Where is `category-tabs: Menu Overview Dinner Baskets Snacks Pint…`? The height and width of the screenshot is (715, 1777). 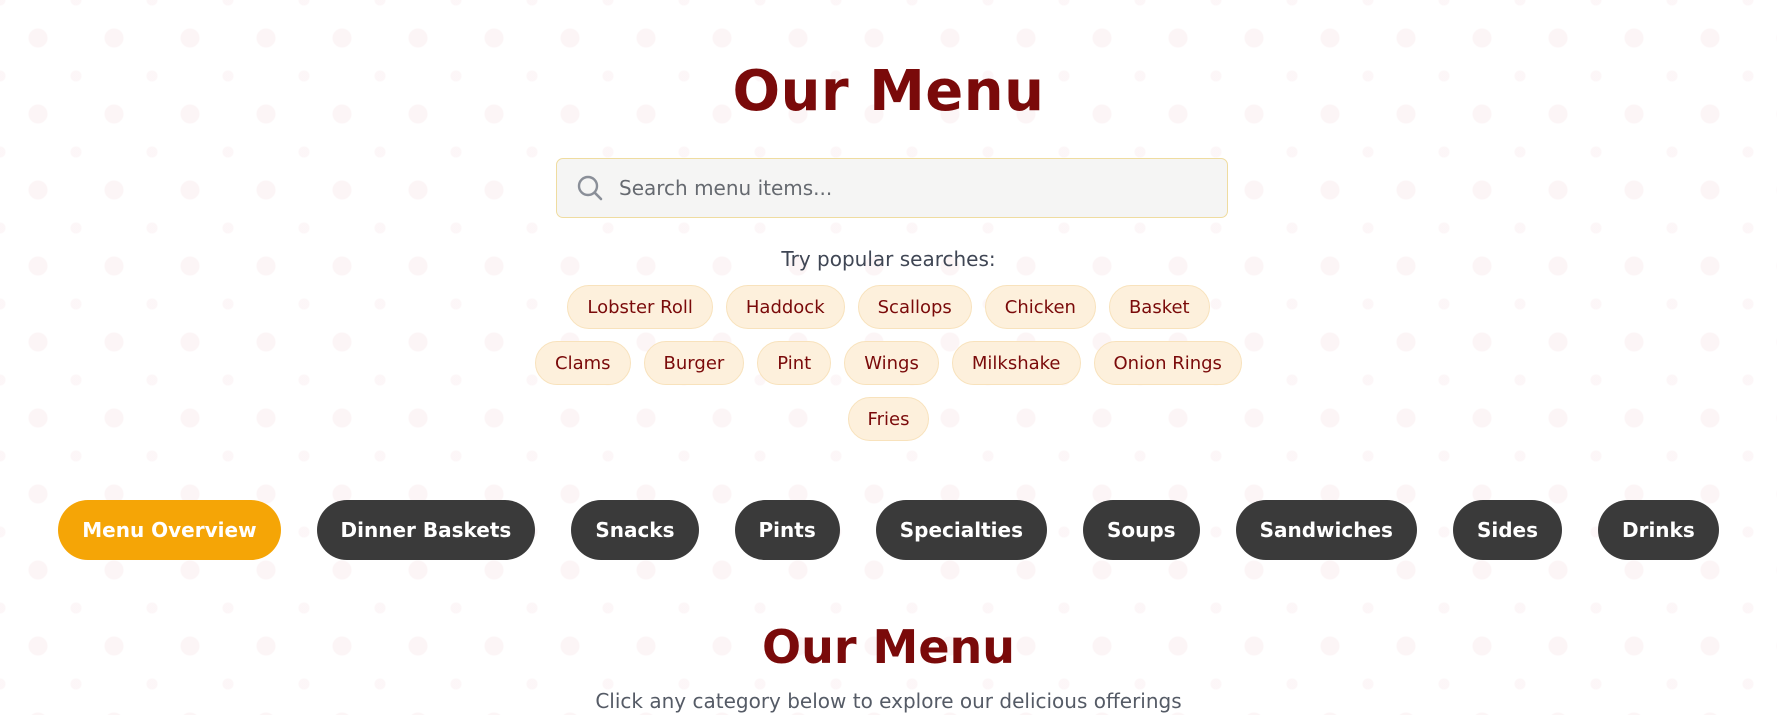
category-tabs: Menu Overview Dinner Baskets Snacks Pint… is located at coordinates (888, 530).